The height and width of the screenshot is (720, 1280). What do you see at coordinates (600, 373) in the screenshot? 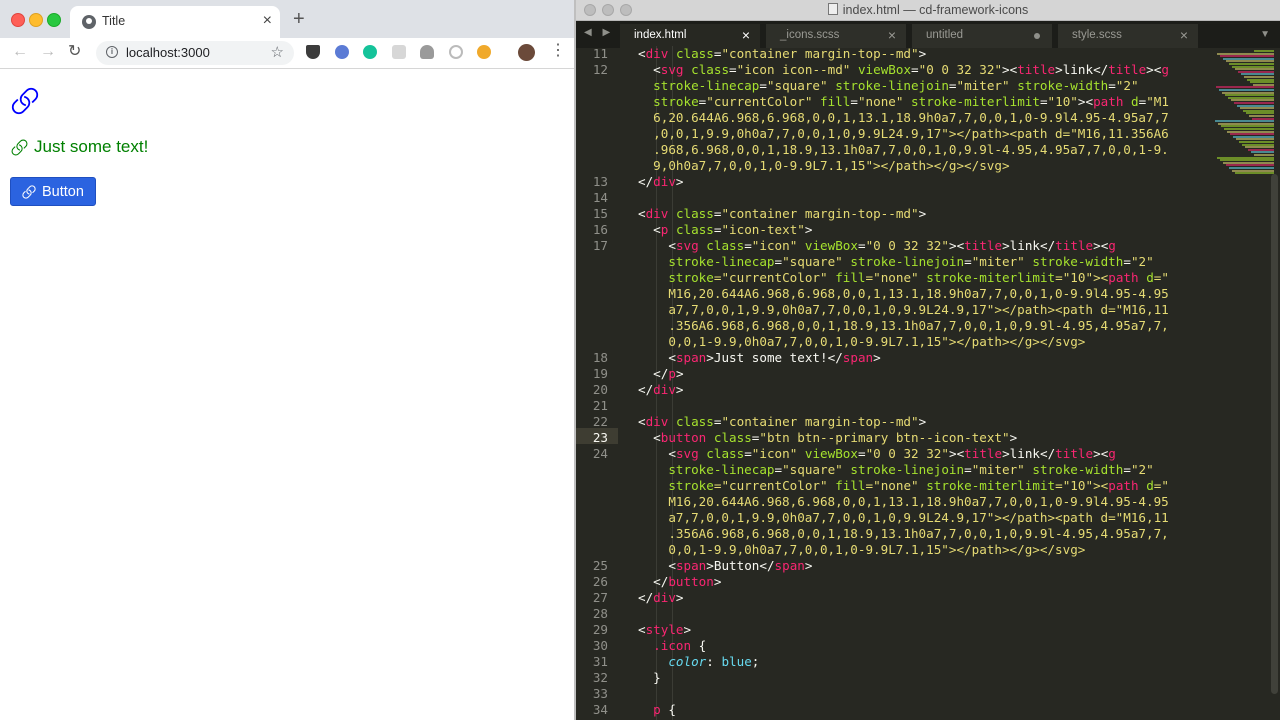
I see `line-number: 19` at bounding box center [600, 373].